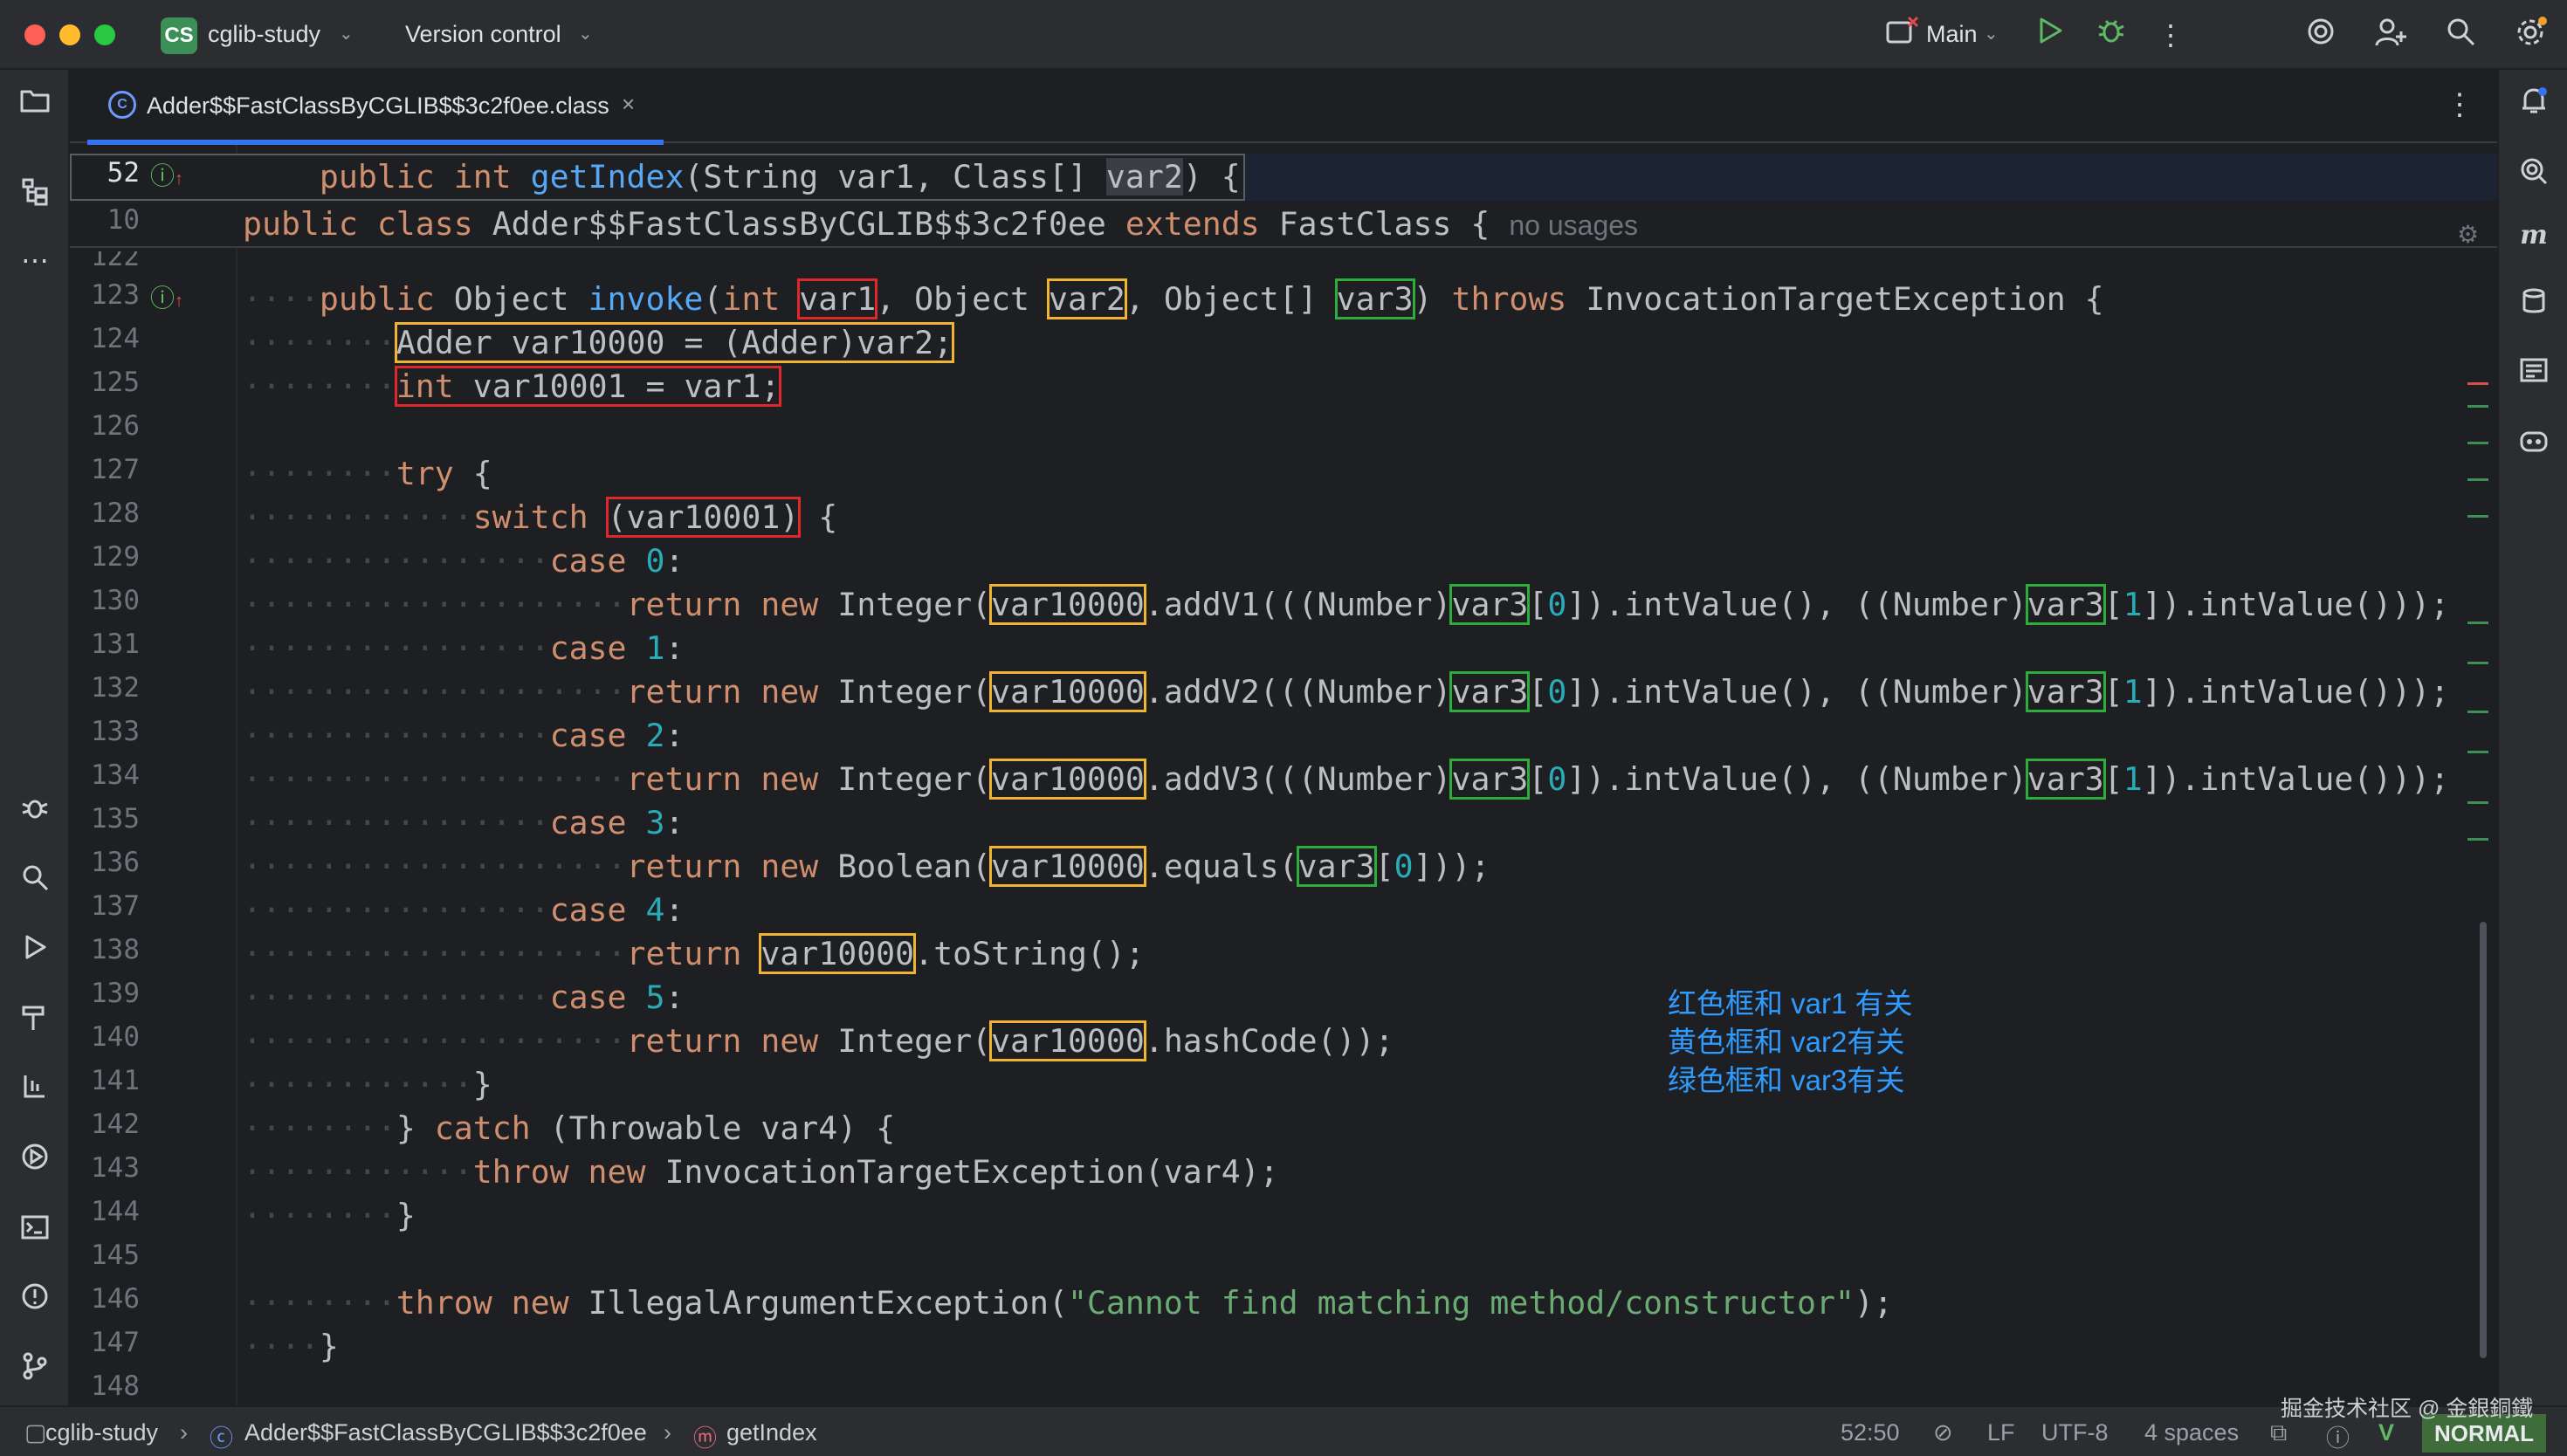 The image size is (2567, 1456). What do you see at coordinates (35, 1300) in the screenshot?
I see `problems-icon` at bounding box center [35, 1300].